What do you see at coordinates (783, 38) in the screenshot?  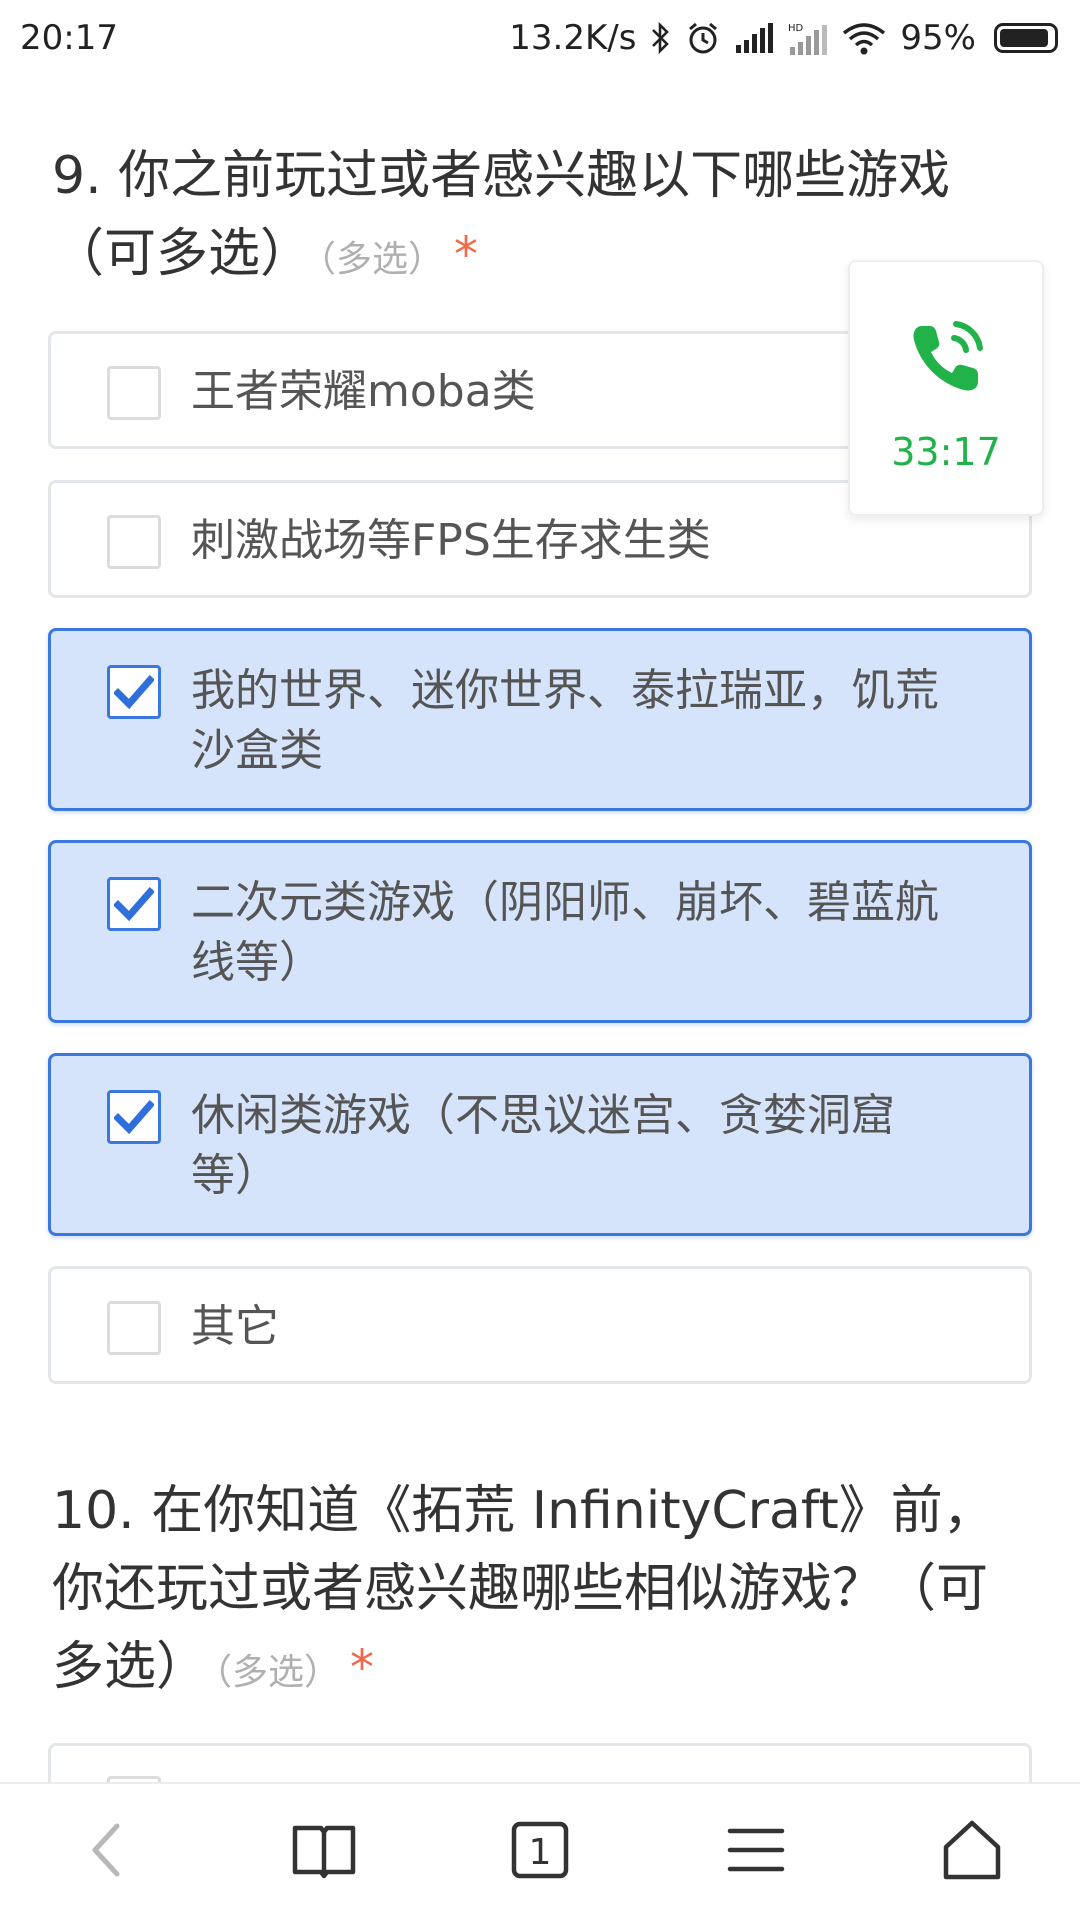 I see `status-icons: 13.2K/s HD 95%` at bounding box center [783, 38].